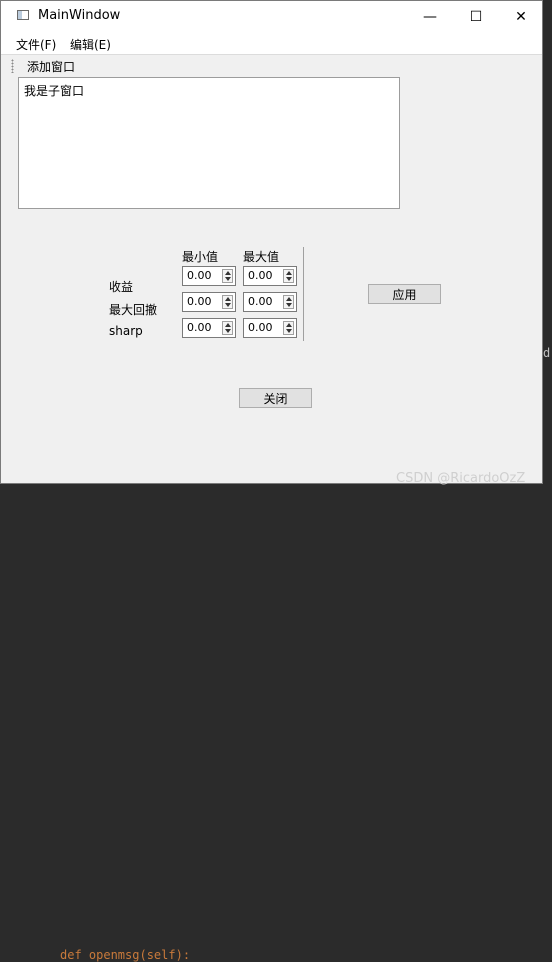  I want to click on sharp-min-spinbox: 0.00, so click(209, 328).